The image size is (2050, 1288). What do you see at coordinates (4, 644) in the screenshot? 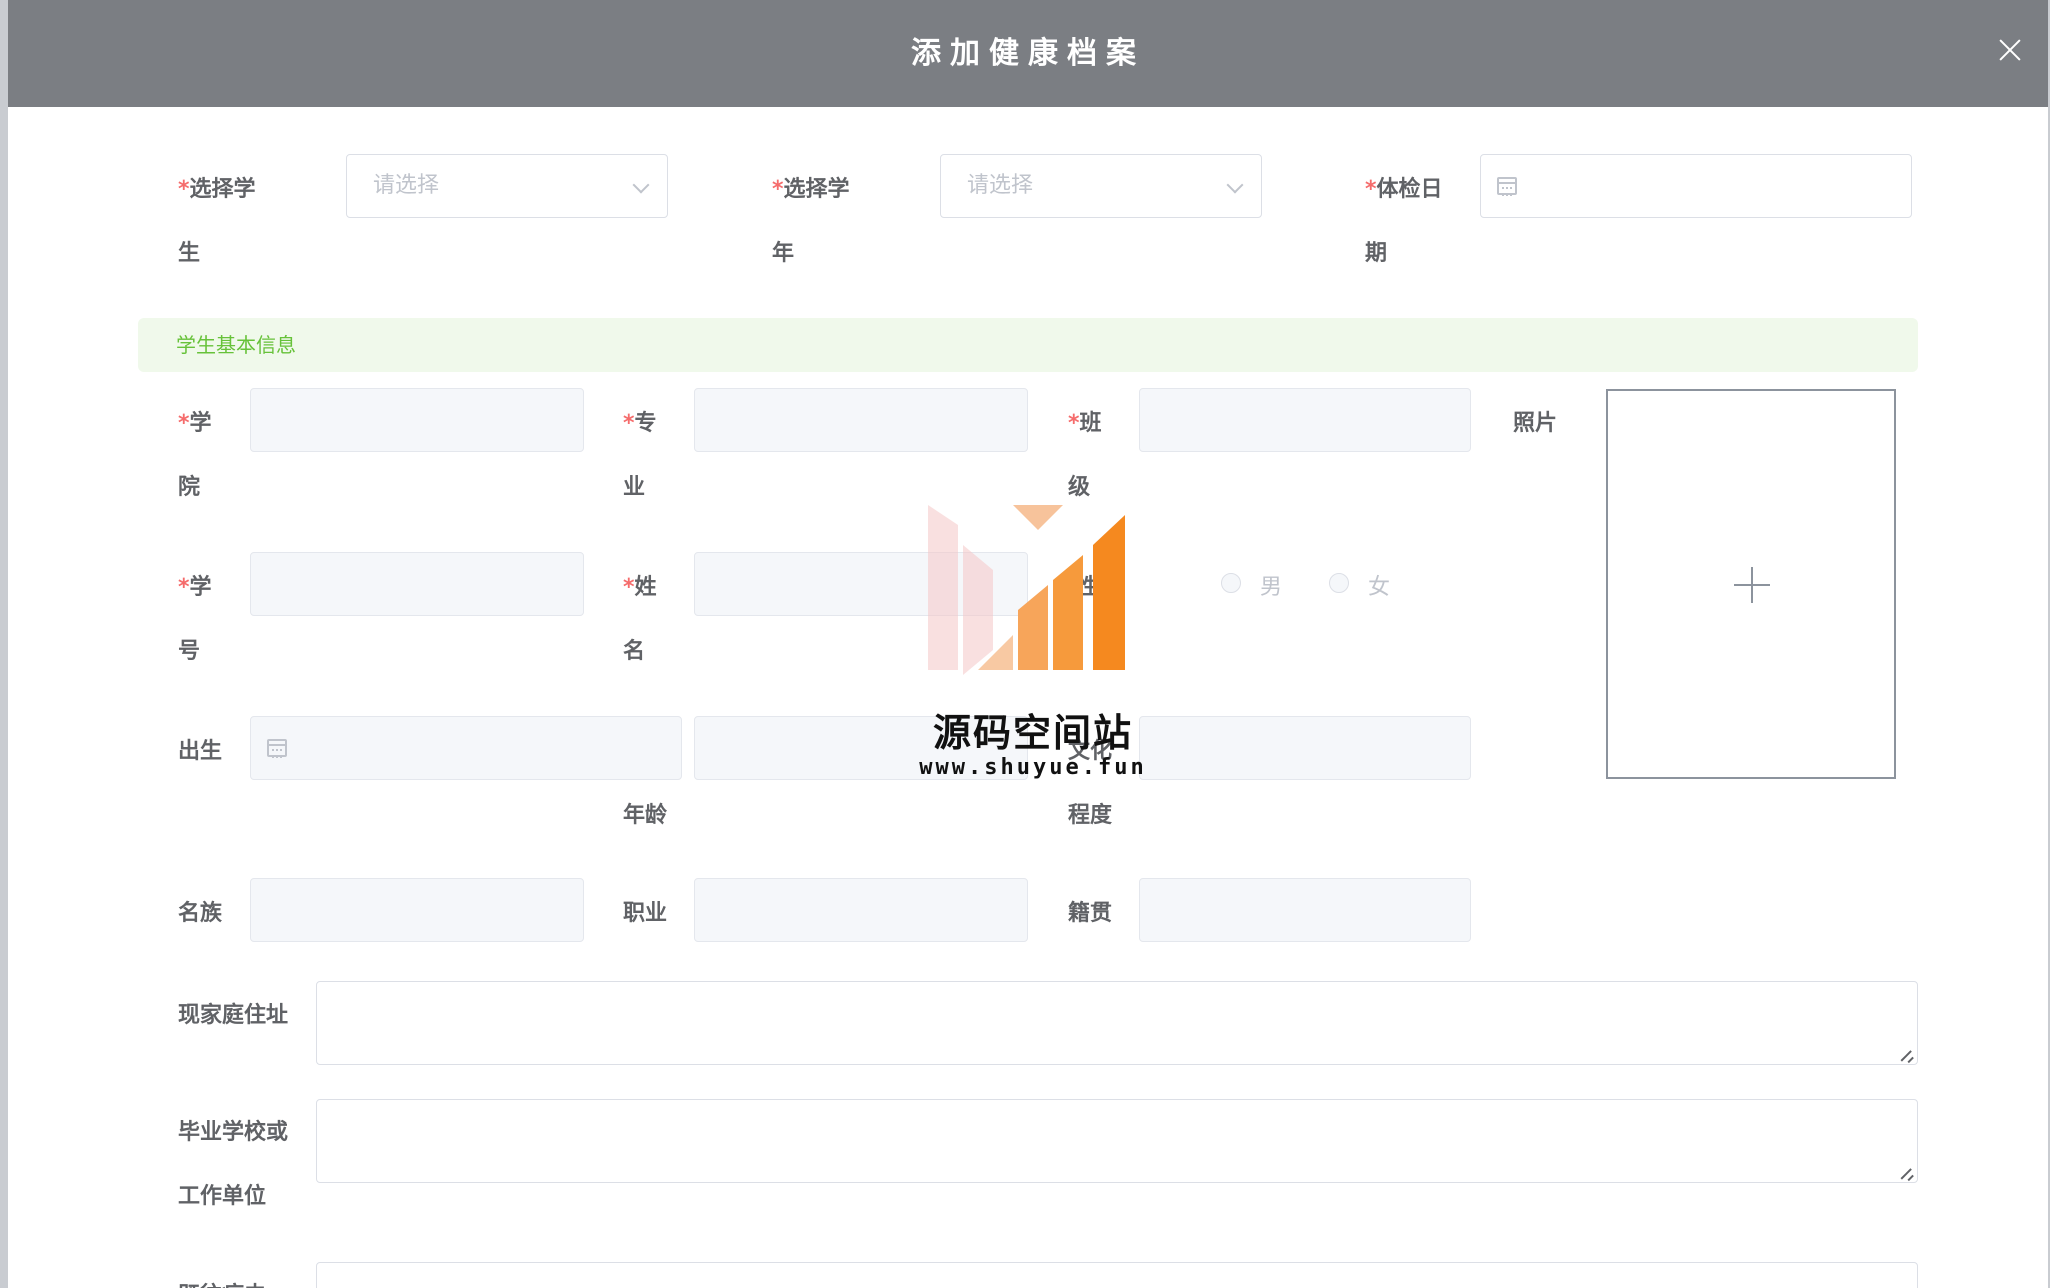
I see `page-backdrop-left` at bounding box center [4, 644].